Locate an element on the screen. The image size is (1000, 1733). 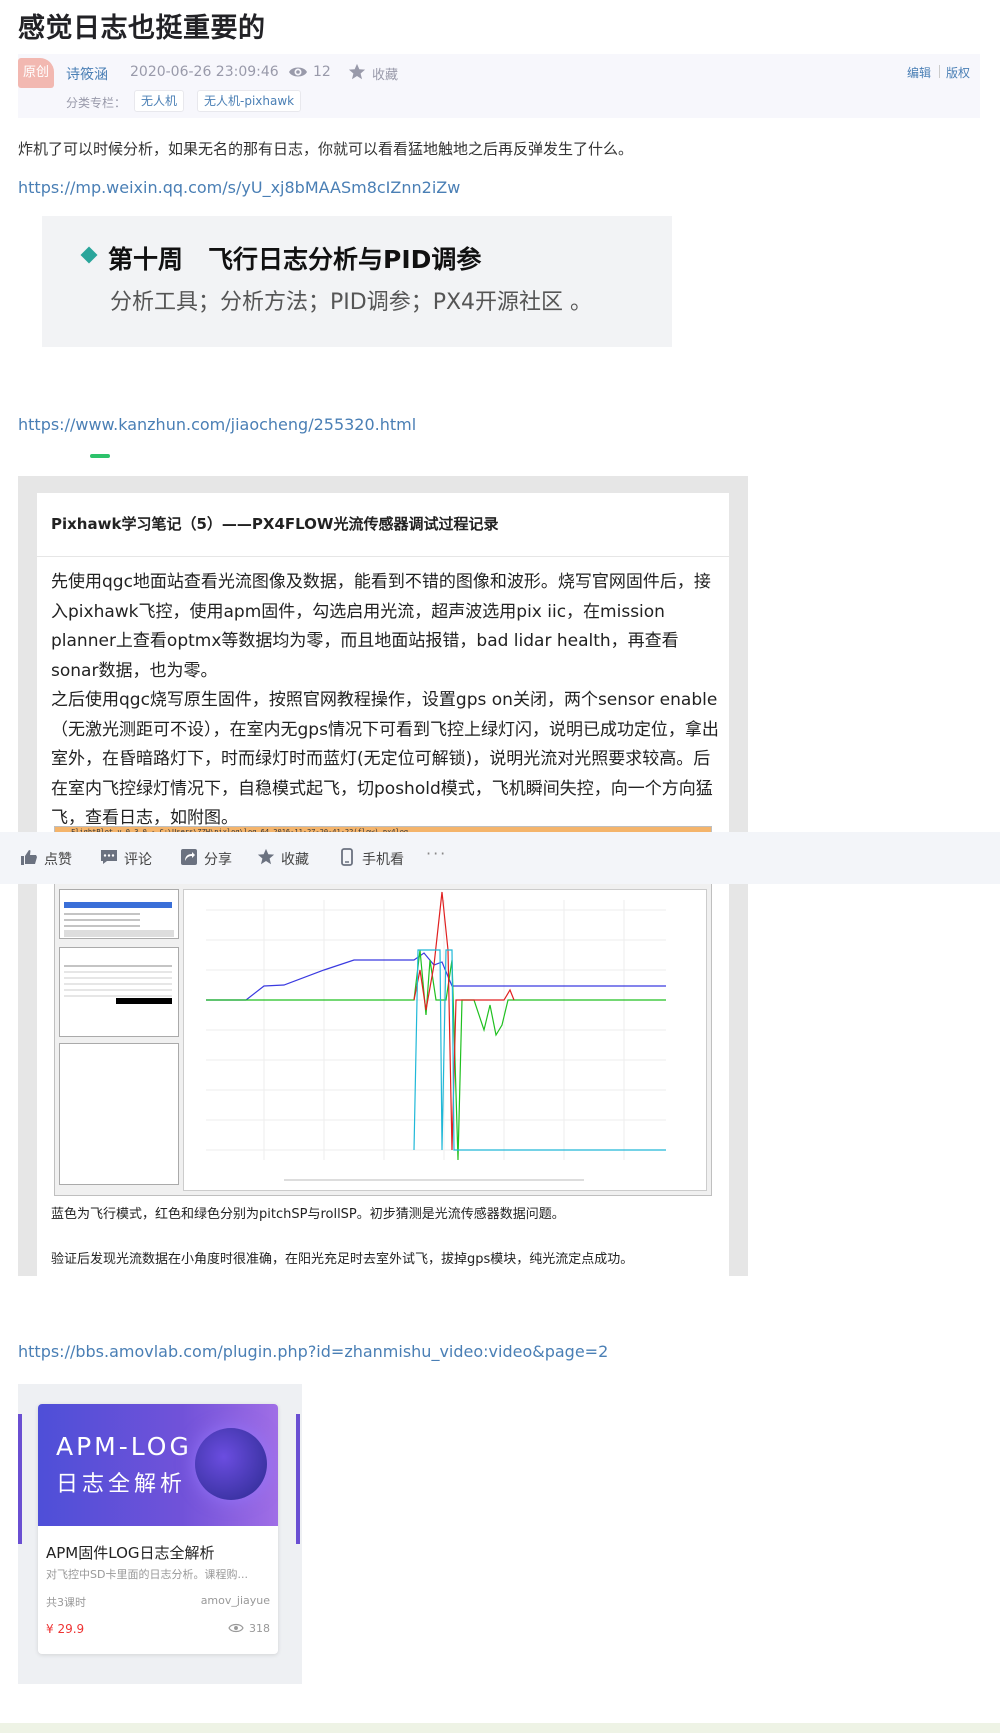
field-list-lines is located at coordinates (119, 919).